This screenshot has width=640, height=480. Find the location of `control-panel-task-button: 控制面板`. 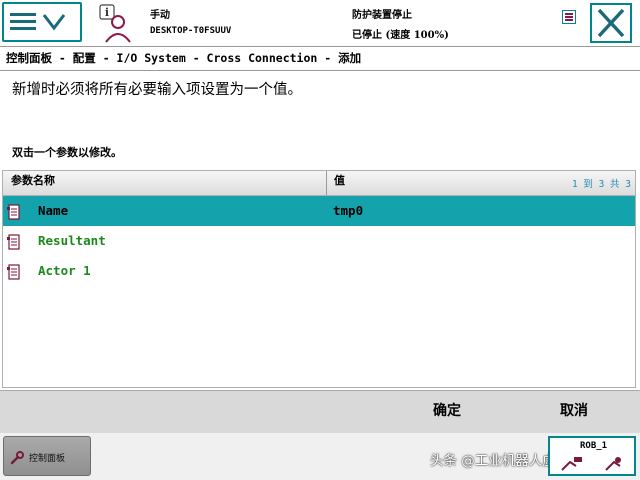

control-panel-task-button: 控制面板 is located at coordinates (47, 456).